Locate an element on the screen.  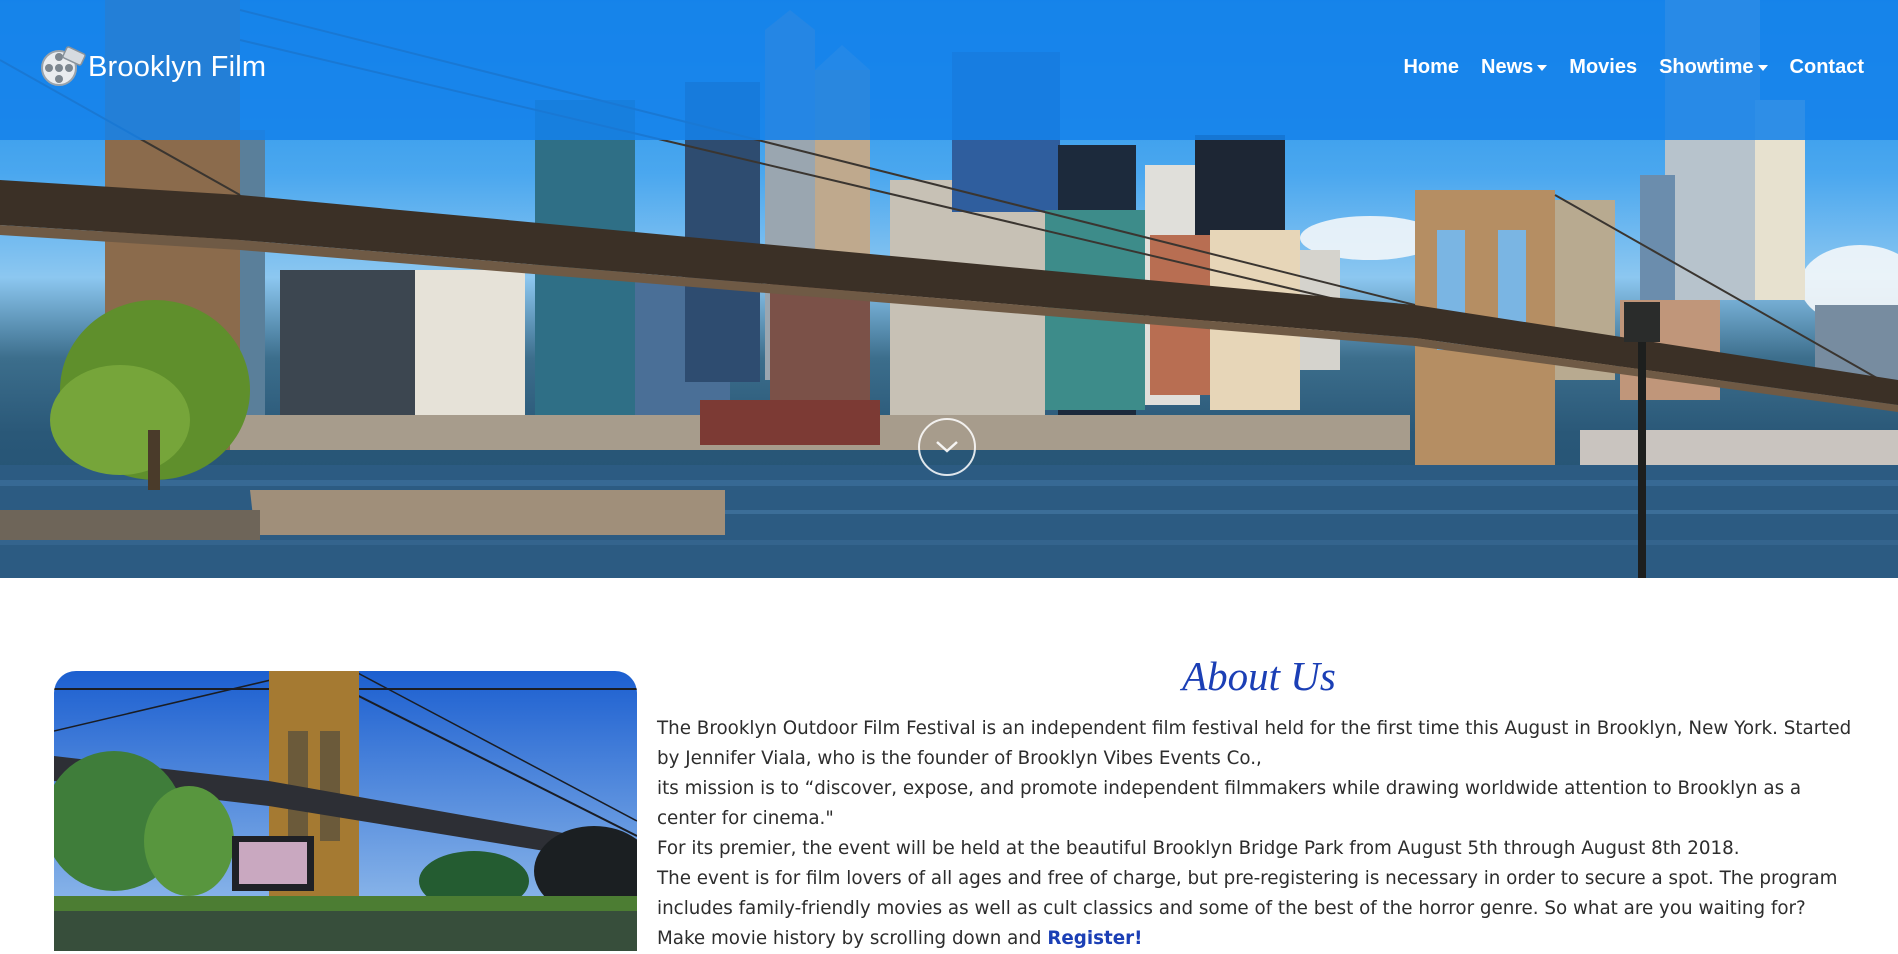
nav-contact-label: Contact is located at coordinates (1826, 67).